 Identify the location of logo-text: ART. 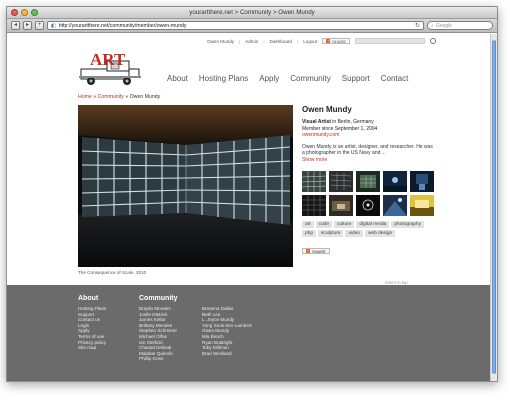
(108, 59).